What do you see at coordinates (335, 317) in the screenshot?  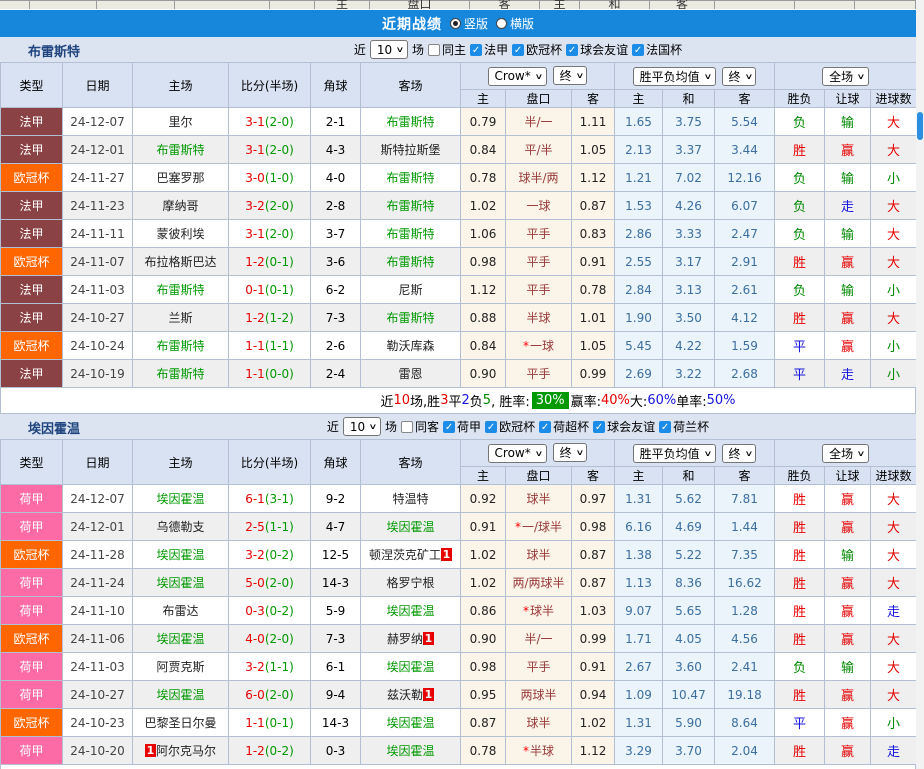 I see `corner-score: 7-3` at bounding box center [335, 317].